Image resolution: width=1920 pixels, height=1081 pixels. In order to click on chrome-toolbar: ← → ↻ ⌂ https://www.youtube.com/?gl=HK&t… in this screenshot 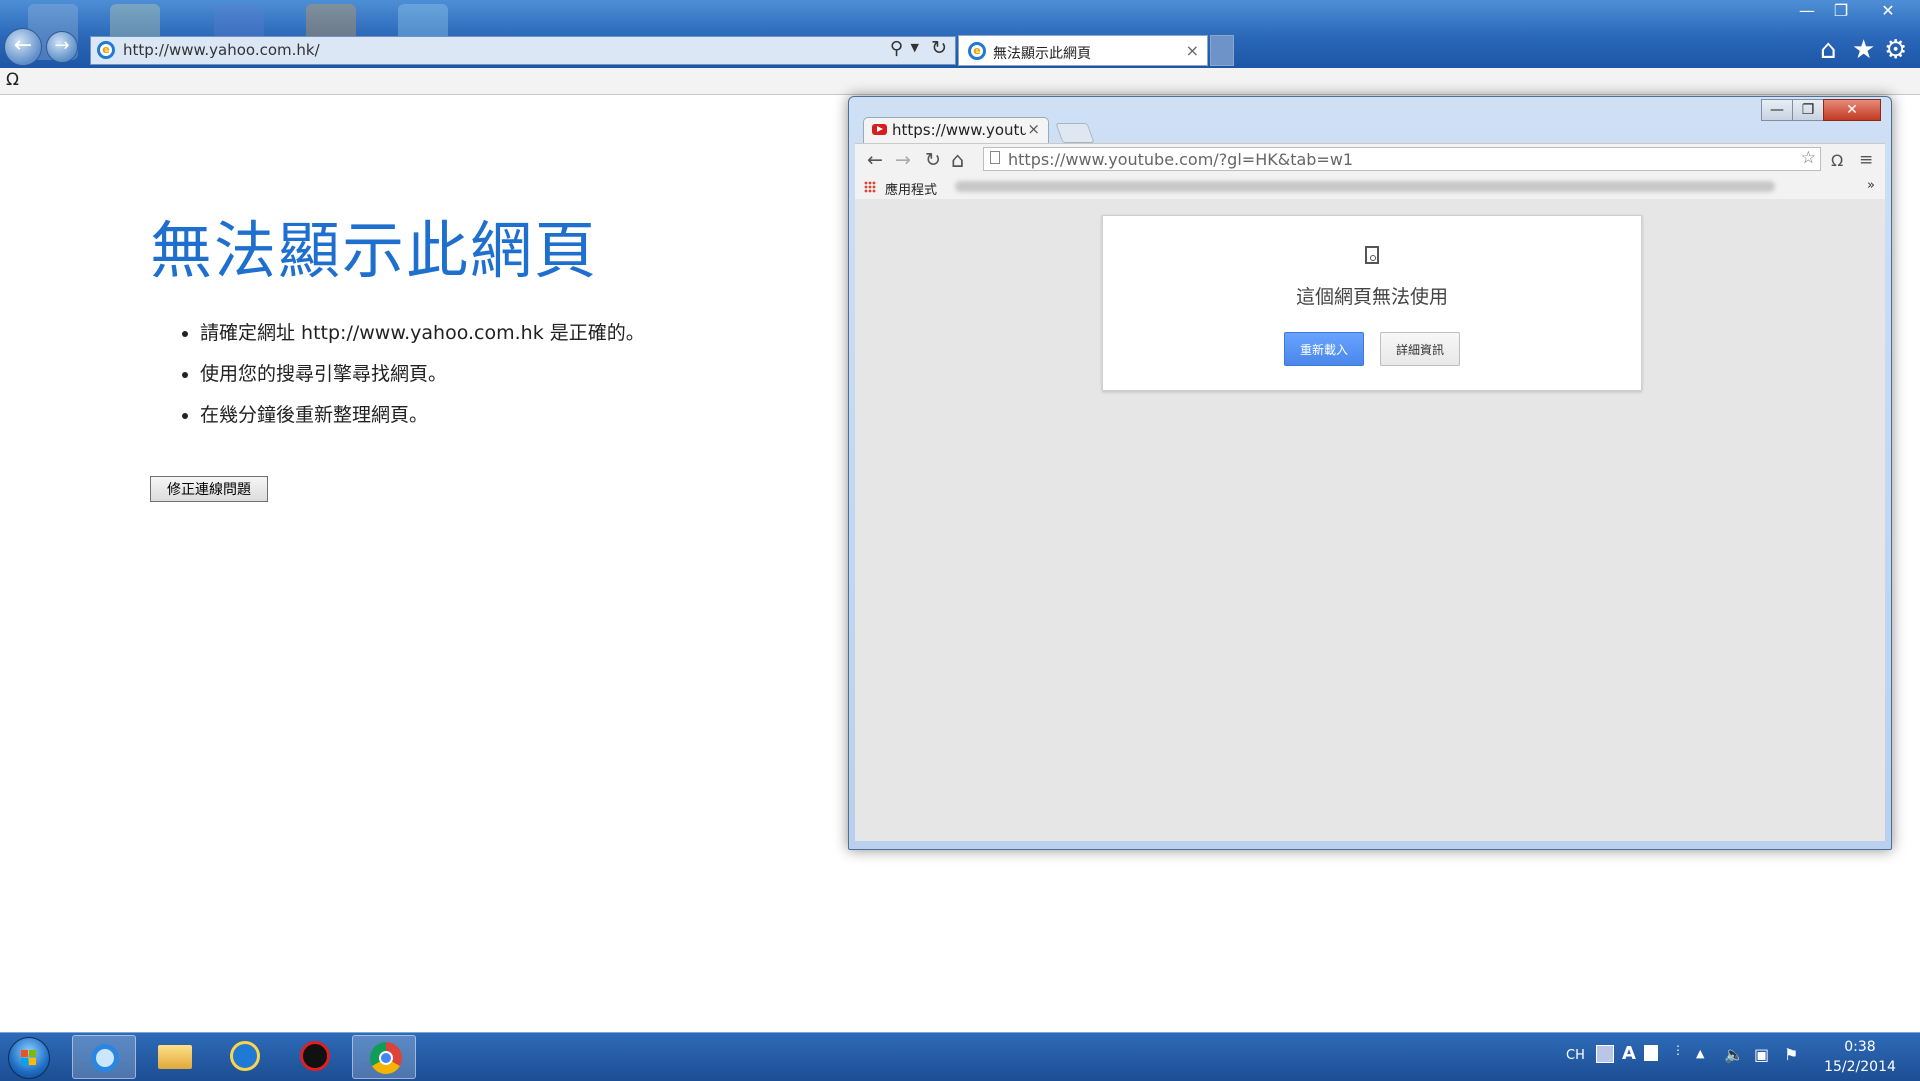, I will do `click(1370, 159)`.